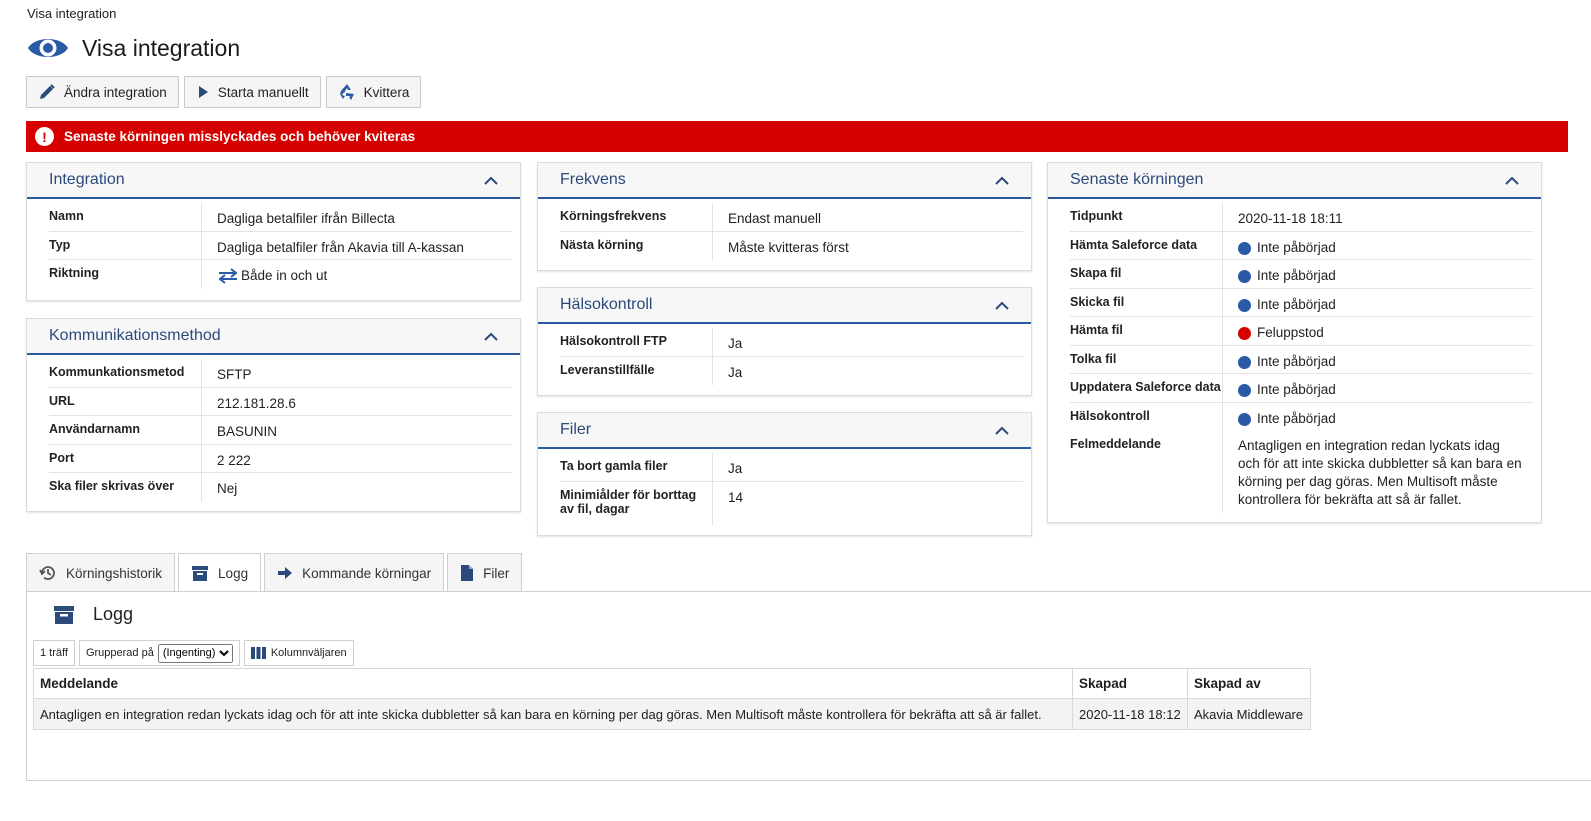 Image resolution: width=1591 pixels, height=821 pixels. I want to click on files-panel-header: Filer, so click(784, 431).